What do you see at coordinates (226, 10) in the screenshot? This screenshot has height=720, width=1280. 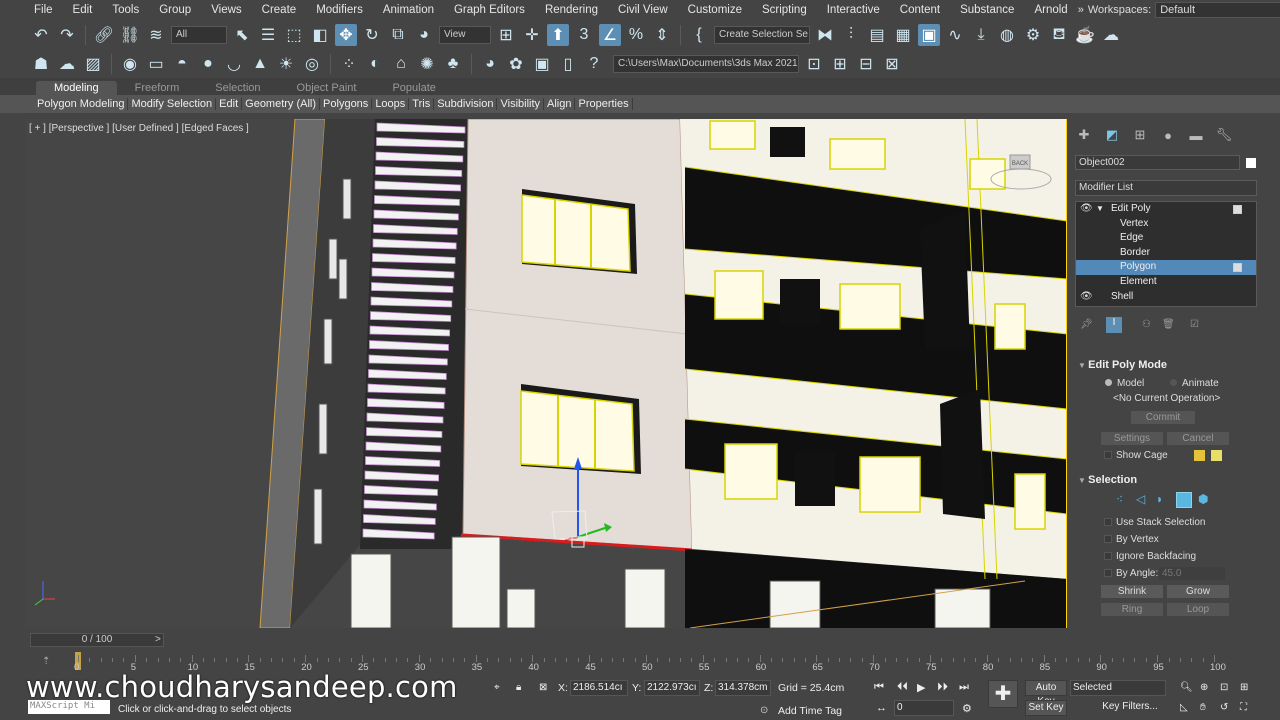 I see `menu-views: Views` at bounding box center [226, 10].